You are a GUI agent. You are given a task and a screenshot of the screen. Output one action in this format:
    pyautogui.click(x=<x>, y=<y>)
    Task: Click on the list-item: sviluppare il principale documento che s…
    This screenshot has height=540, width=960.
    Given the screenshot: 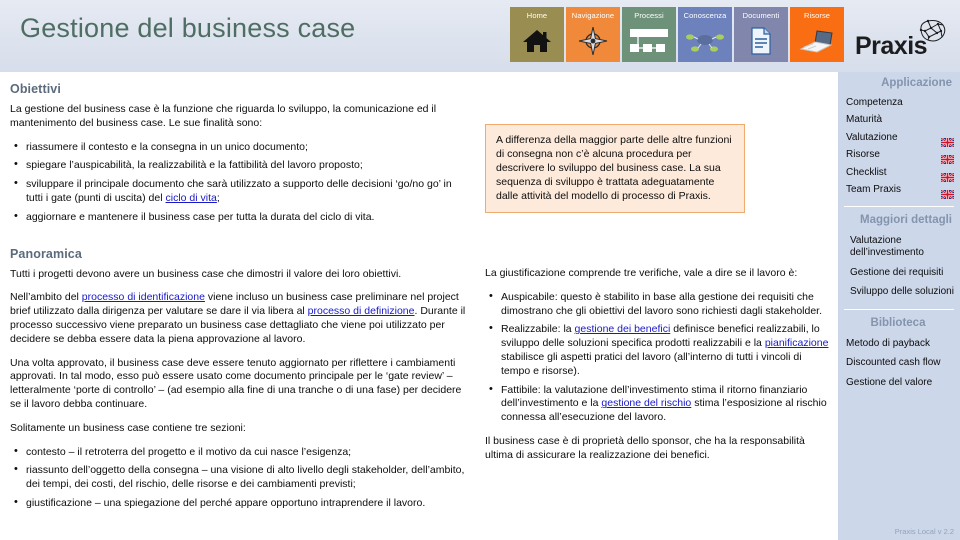 What is the action you would take?
    pyautogui.click(x=240, y=191)
    